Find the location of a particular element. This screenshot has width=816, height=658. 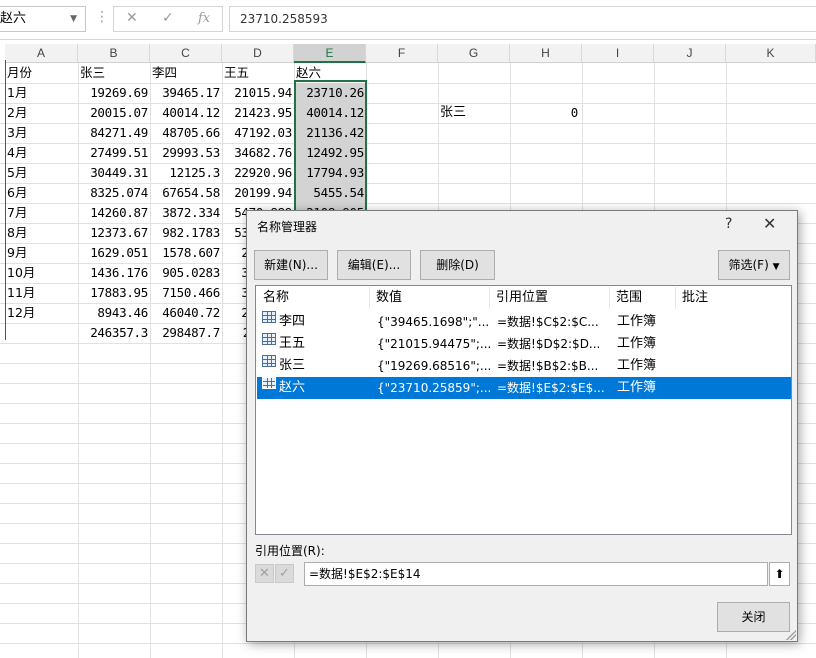

fx-icon: fx is located at coordinates (204, 18).